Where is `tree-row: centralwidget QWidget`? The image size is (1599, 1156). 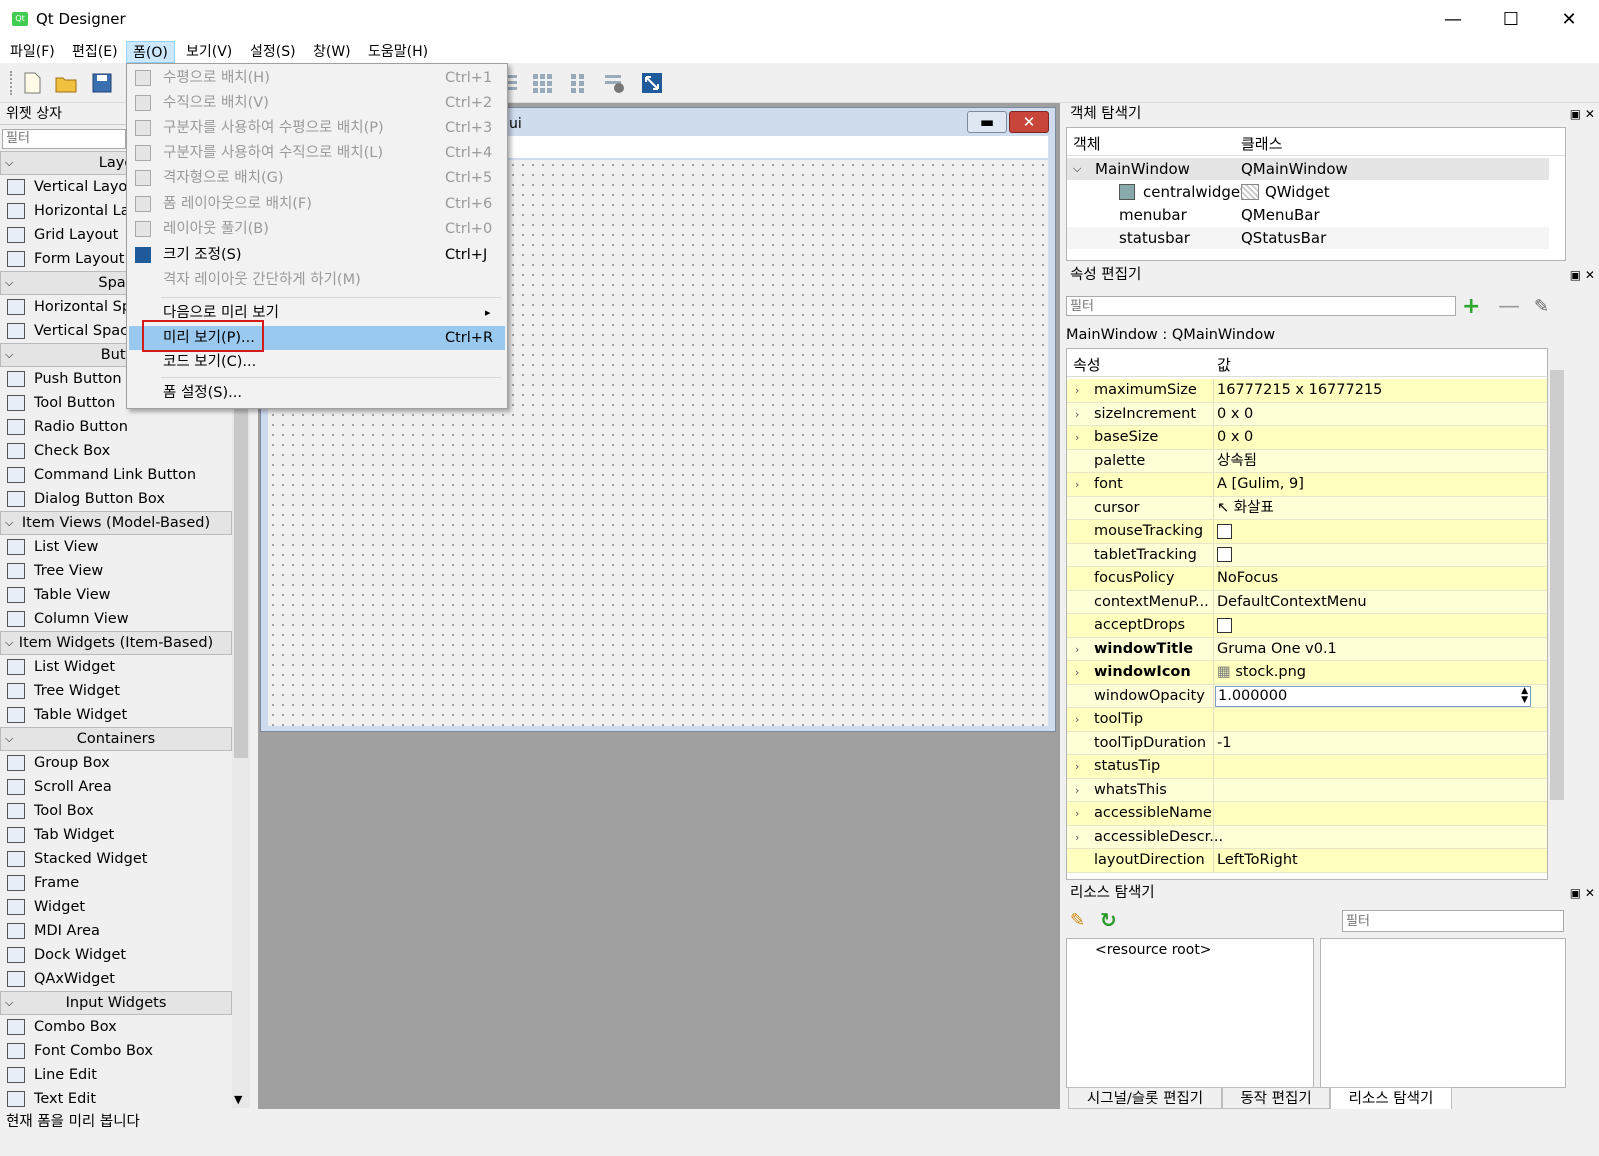
tree-row: centralwidget QWidget is located at coordinates (1308, 192).